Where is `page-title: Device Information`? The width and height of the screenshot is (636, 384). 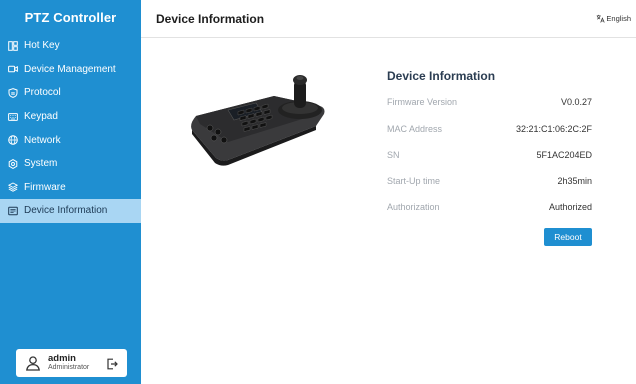 page-title: Device Information is located at coordinates (210, 18).